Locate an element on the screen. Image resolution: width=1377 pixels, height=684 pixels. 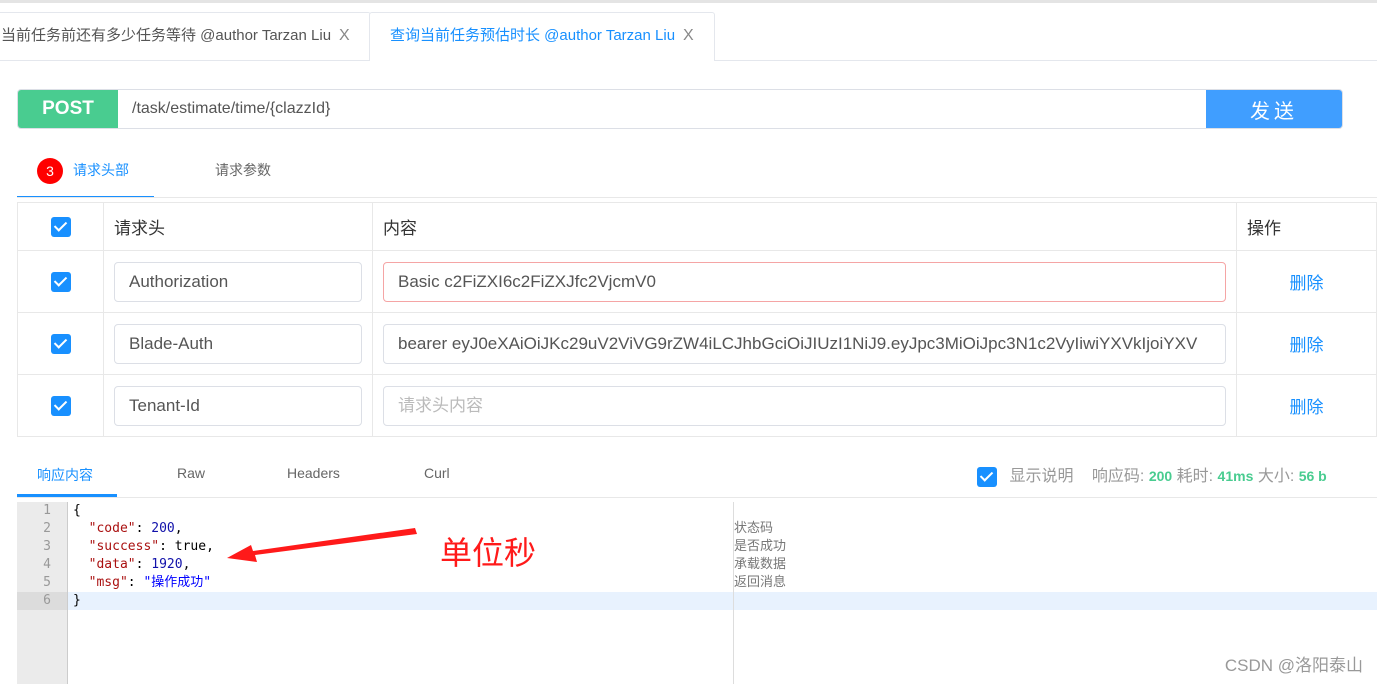
arrow-annotation is located at coordinates (322, 545).